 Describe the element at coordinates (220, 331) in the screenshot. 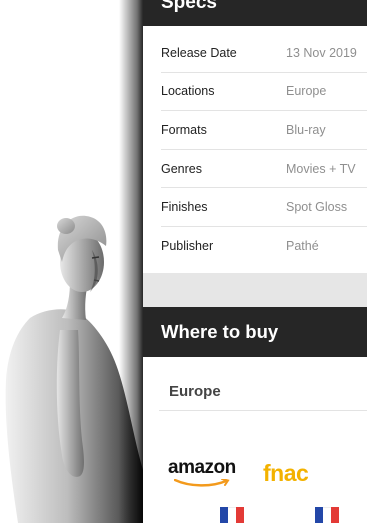

I see `where-to-buy-title: Where to buy` at that location.